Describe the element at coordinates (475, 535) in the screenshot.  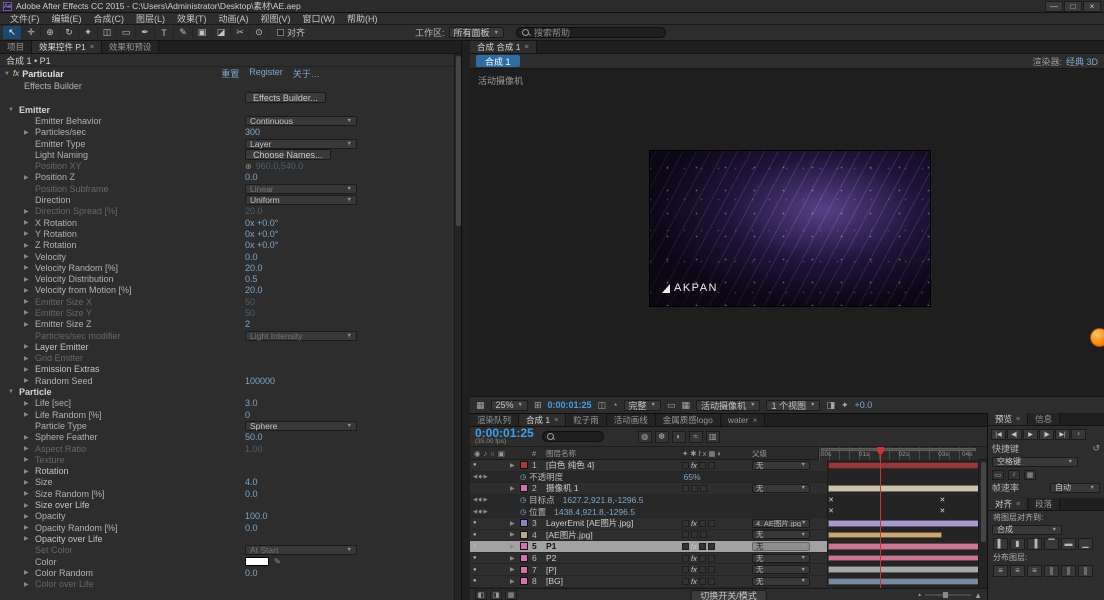
I see `eye-icon: ●` at that location.